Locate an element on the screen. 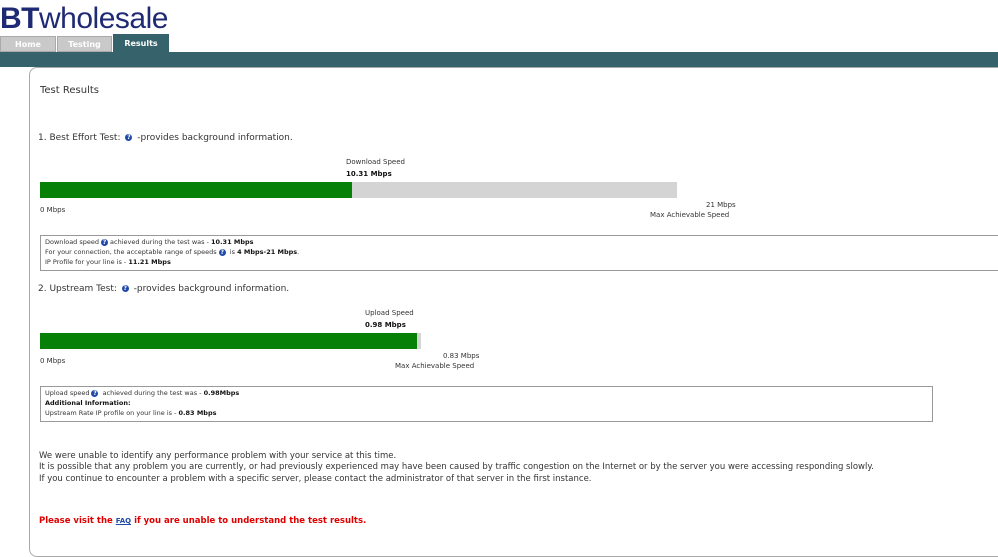 The image size is (998, 557). tab-results: Results is located at coordinates (141, 43).